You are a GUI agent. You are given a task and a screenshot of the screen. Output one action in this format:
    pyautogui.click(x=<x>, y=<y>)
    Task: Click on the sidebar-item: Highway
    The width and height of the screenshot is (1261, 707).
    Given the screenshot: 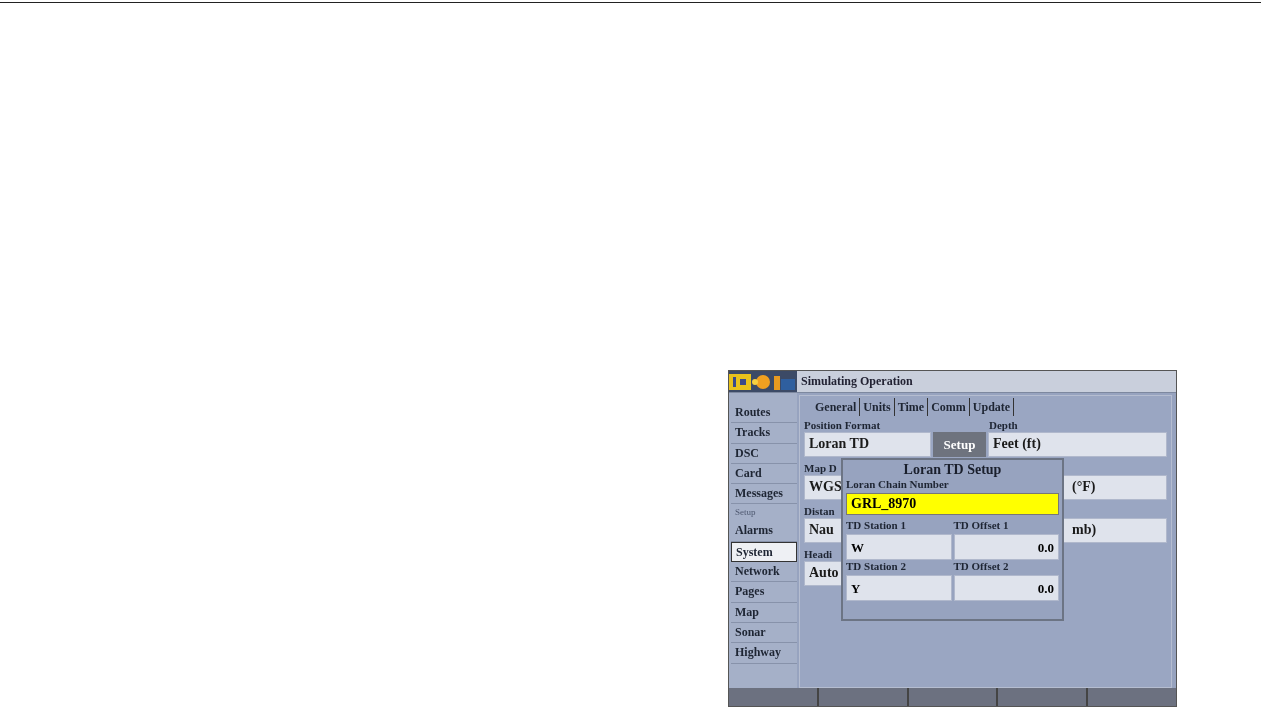 What is the action you would take?
    pyautogui.click(x=764, y=653)
    